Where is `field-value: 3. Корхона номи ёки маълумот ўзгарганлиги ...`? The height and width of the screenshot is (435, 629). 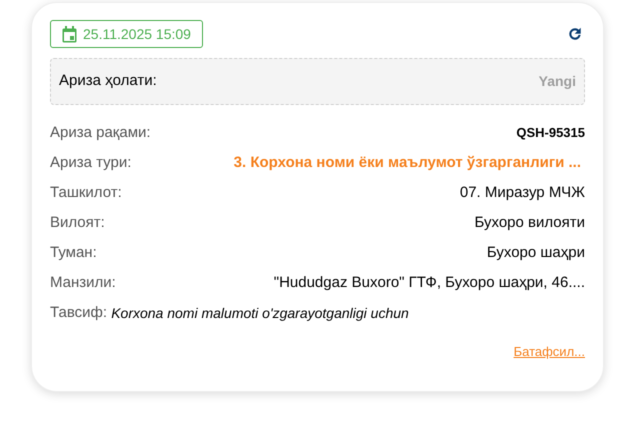
field-value: 3. Корхона номи ёки маълумот ўзгарганлиги ... is located at coordinates (407, 162).